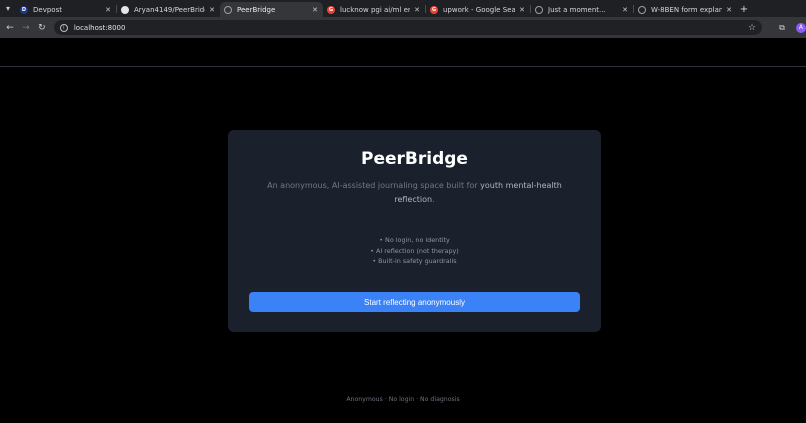 The height and width of the screenshot is (423, 806). I want to click on tab-title: PeerBridge, so click(256, 9).